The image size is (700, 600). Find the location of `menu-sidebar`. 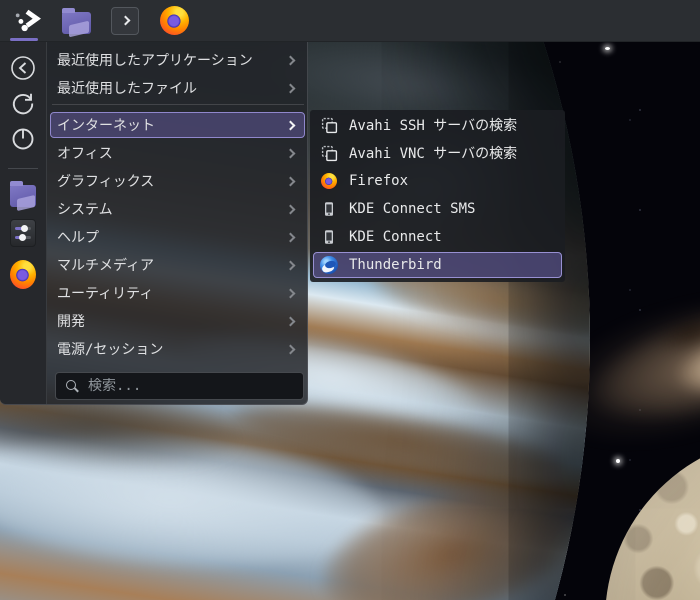

menu-sidebar is located at coordinates (23, 223).